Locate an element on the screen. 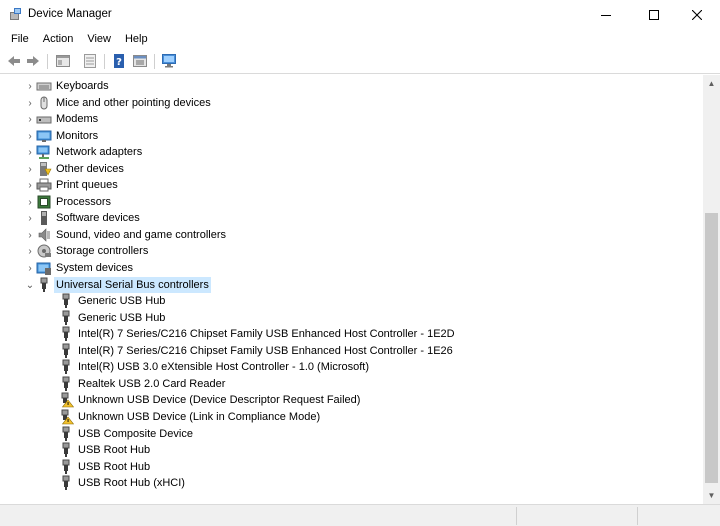 The width and height of the screenshot is (720, 526). speaker-icon is located at coordinates (44, 235).